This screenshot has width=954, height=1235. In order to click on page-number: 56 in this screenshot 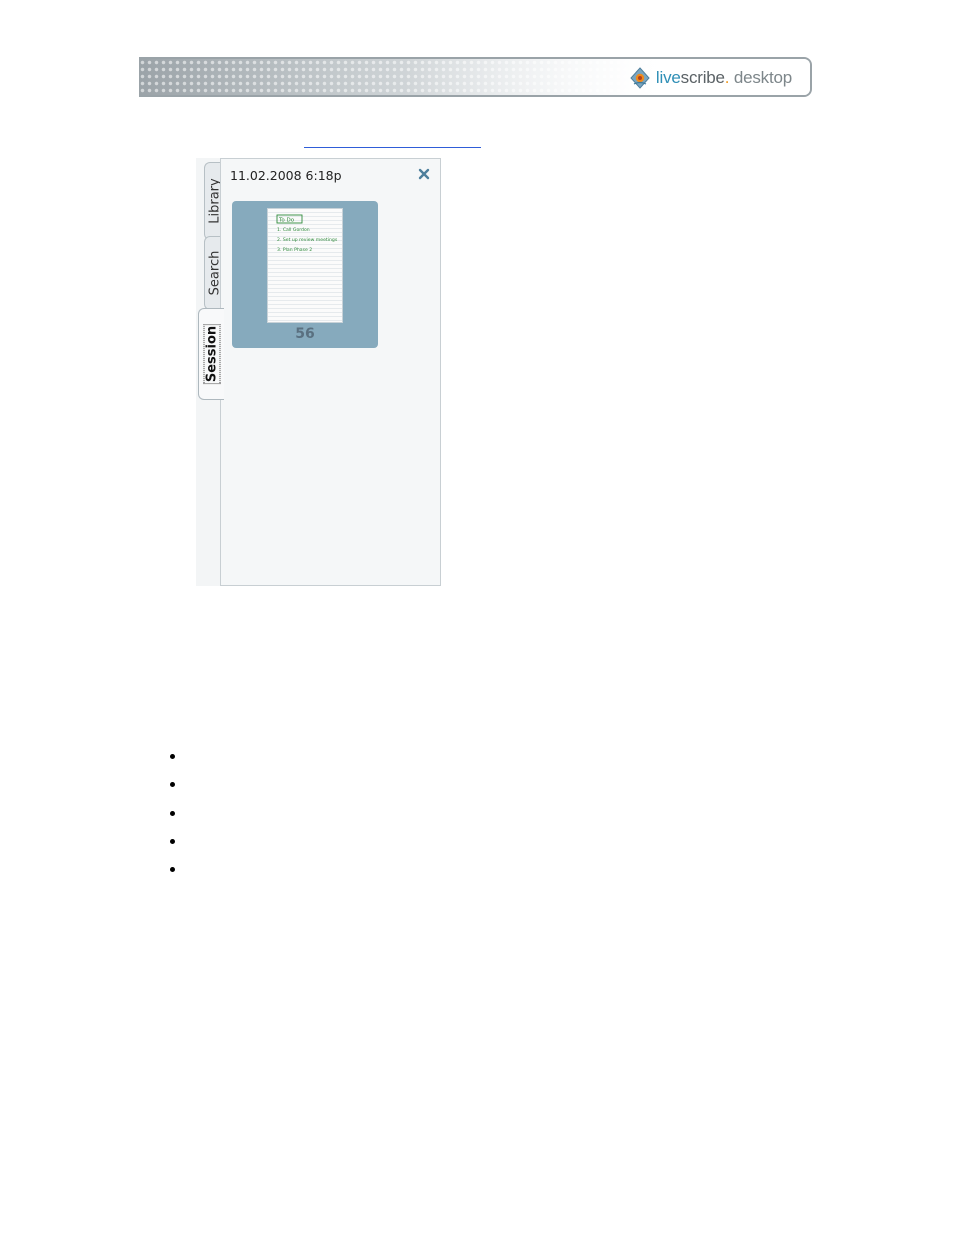, I will do `click(305, 334)`.